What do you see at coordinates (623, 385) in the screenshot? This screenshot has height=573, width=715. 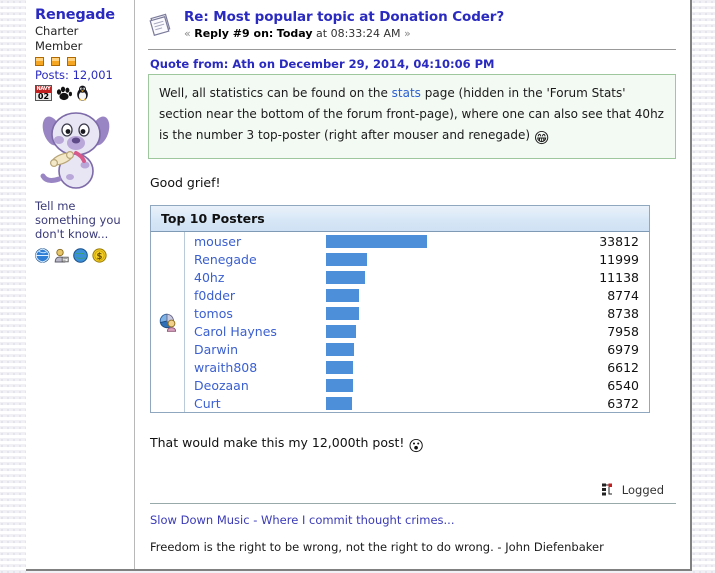 I see `poster-post-count: 6540` at bounding box center [623, 385].